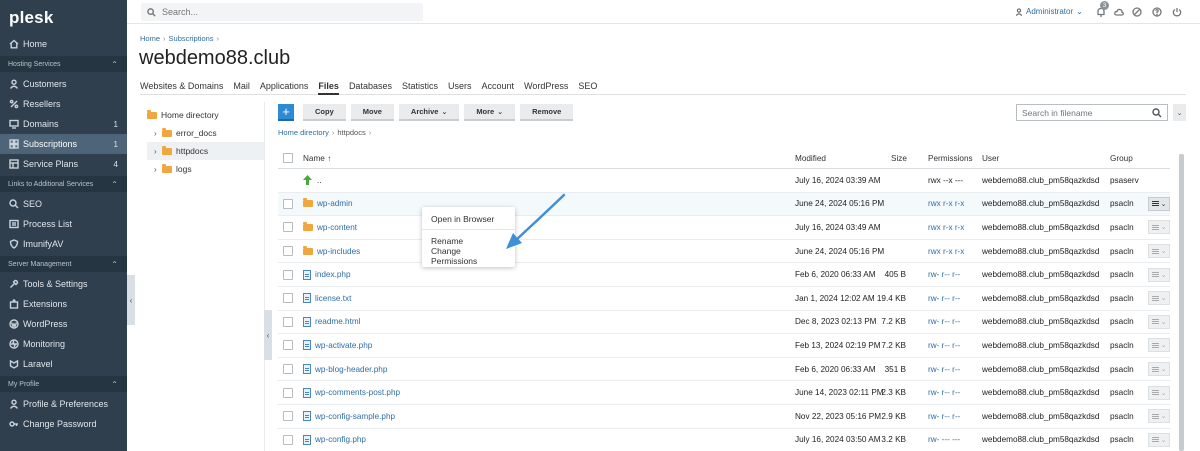  I want to click on file-name: license.txt, so click(333, 298).